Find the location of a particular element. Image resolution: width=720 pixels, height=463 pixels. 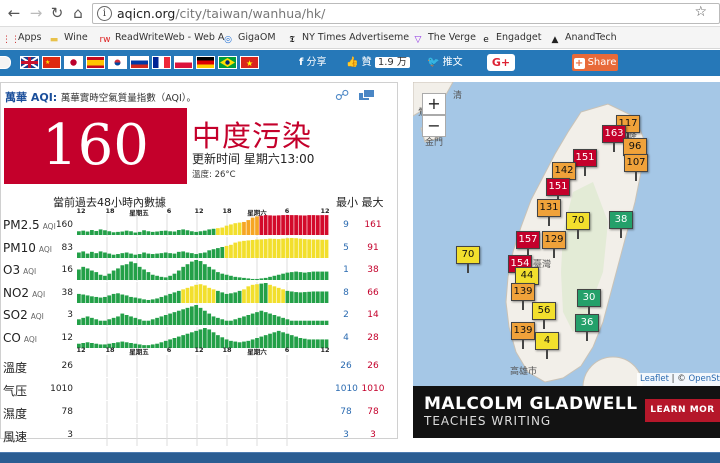

max-value: 161 is located at coordinates (373, 225).